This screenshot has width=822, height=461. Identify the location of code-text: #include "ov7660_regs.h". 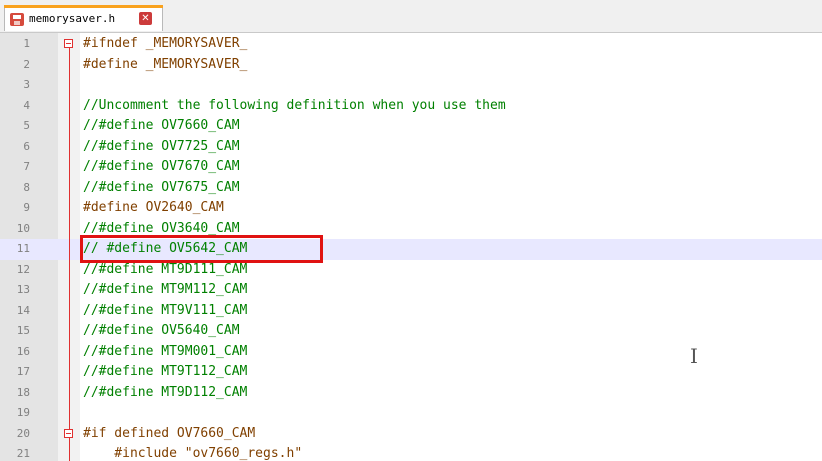
(192, 452).